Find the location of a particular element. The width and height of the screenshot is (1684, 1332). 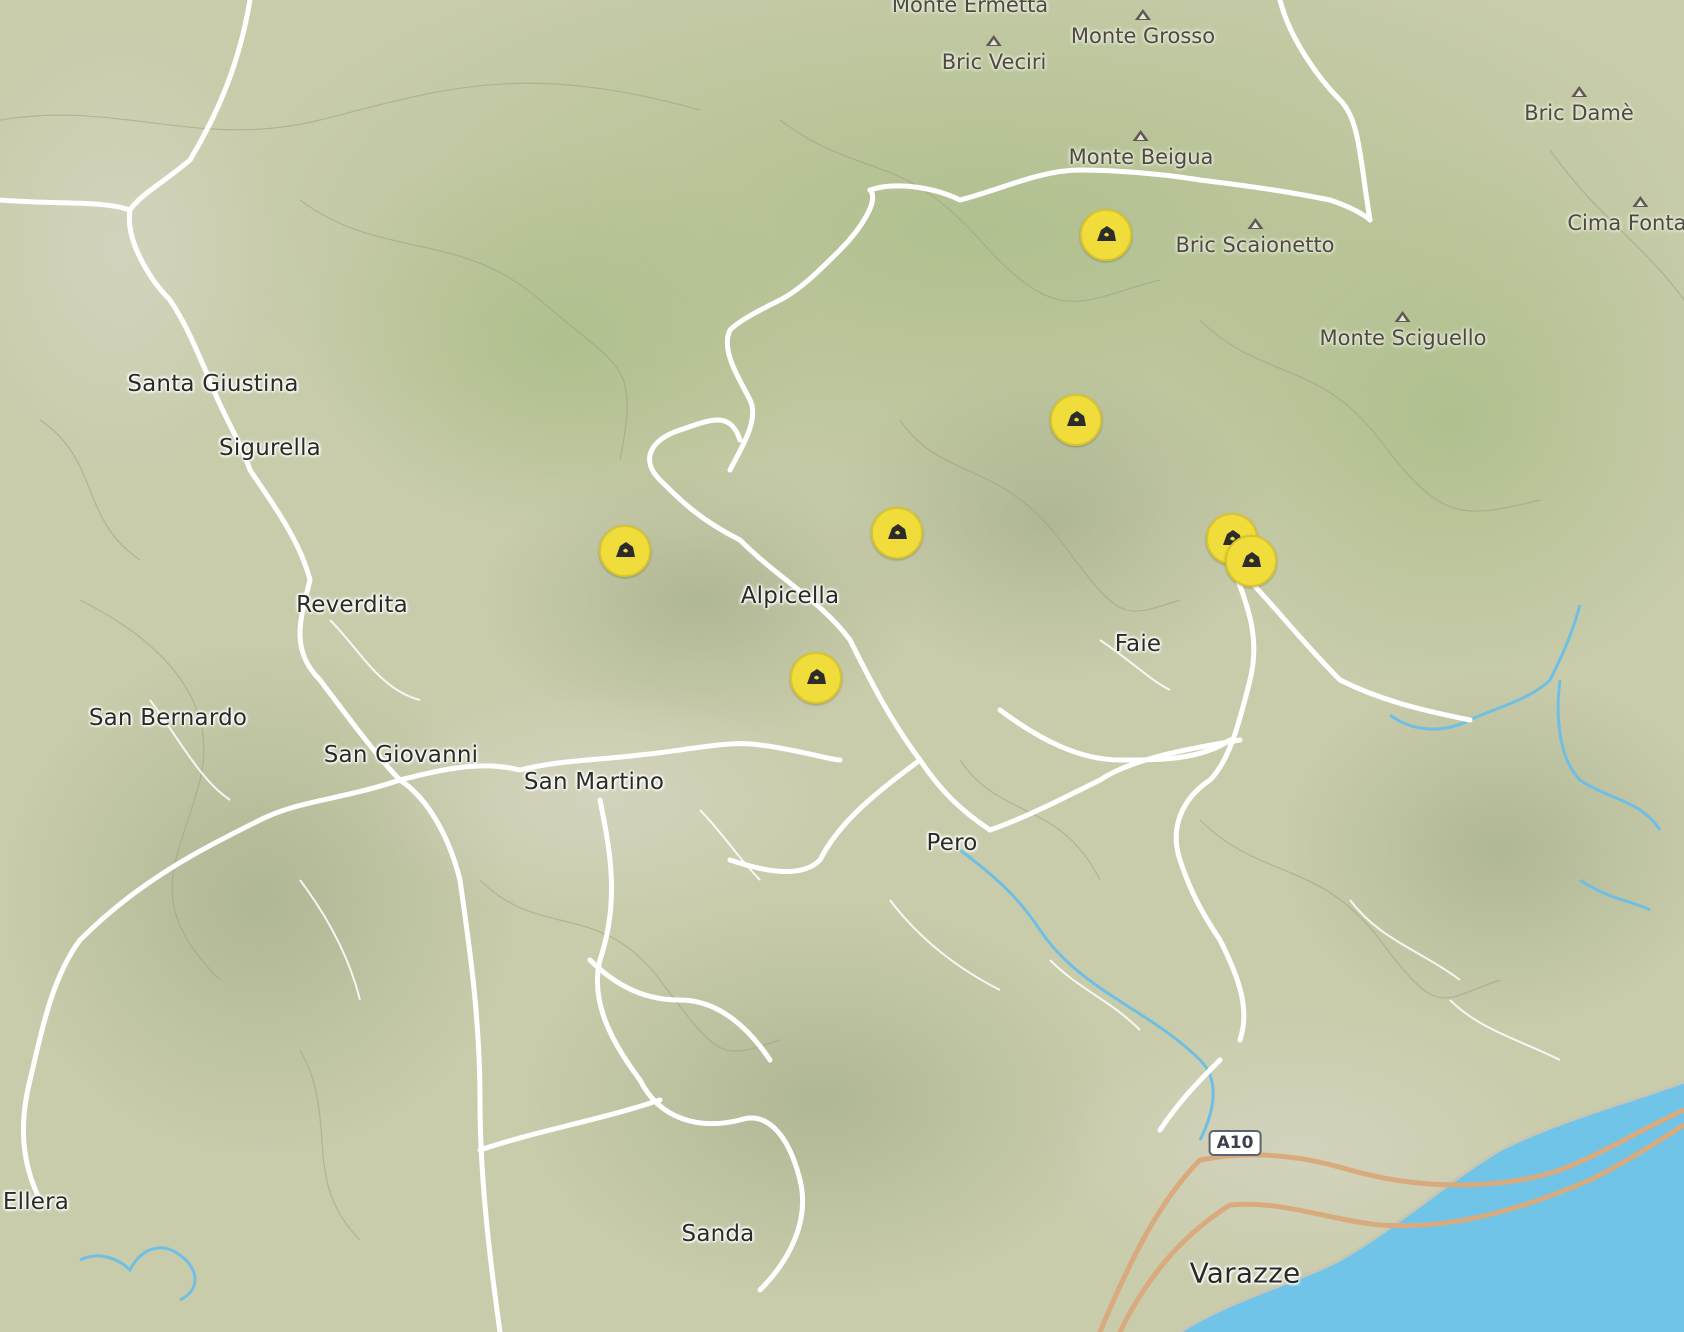

peak-label: Monte Ermetta is located at coordinates (970, 8).